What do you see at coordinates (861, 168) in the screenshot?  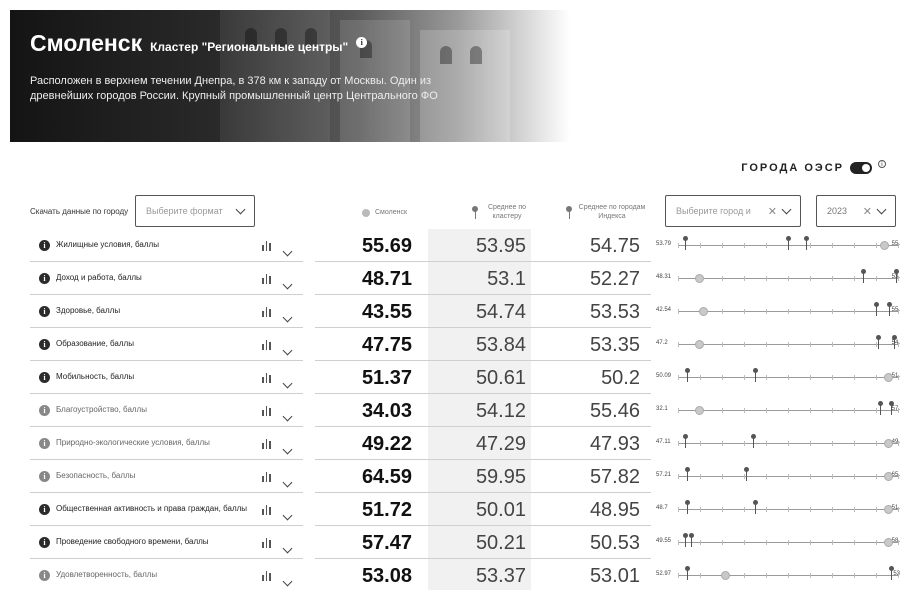 I see `oecd-toggle-switch` at bounding box center [861, 168].